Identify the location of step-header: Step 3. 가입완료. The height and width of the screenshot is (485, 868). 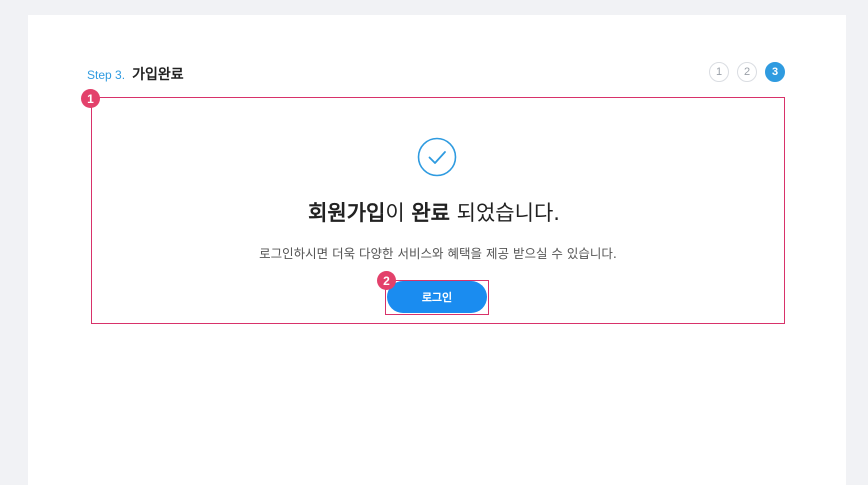
(135, 74).